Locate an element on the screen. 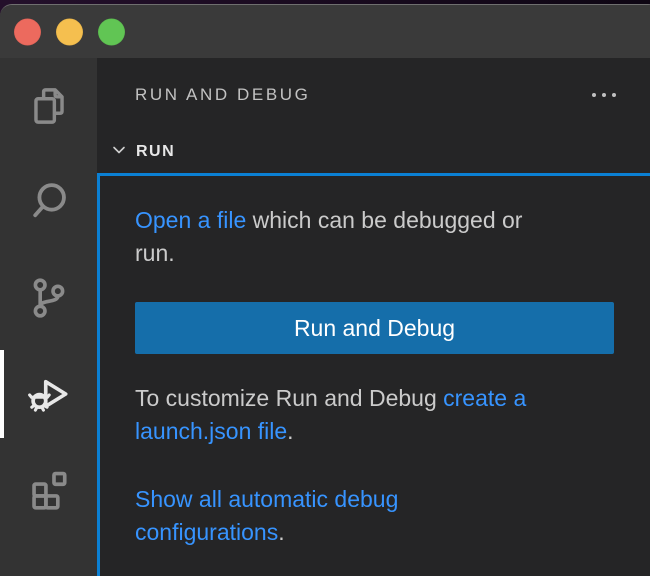 The image size is (650, 576). source-control-icon is located at coordinates (49, 298).